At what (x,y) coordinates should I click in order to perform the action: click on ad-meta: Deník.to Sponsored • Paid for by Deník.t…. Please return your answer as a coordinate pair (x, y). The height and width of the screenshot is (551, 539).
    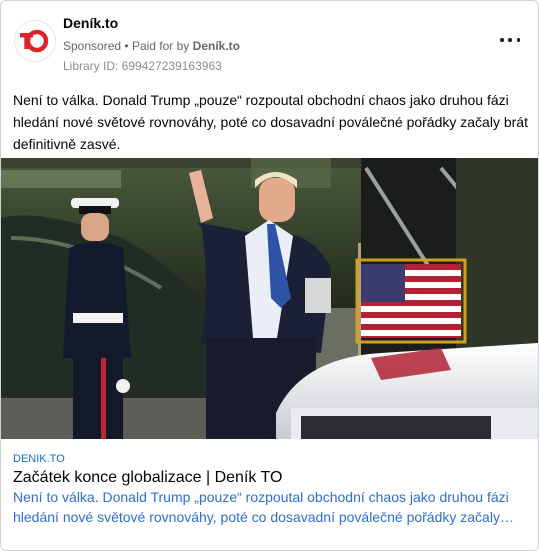
    Looking at the image, I should click on (151, 43).